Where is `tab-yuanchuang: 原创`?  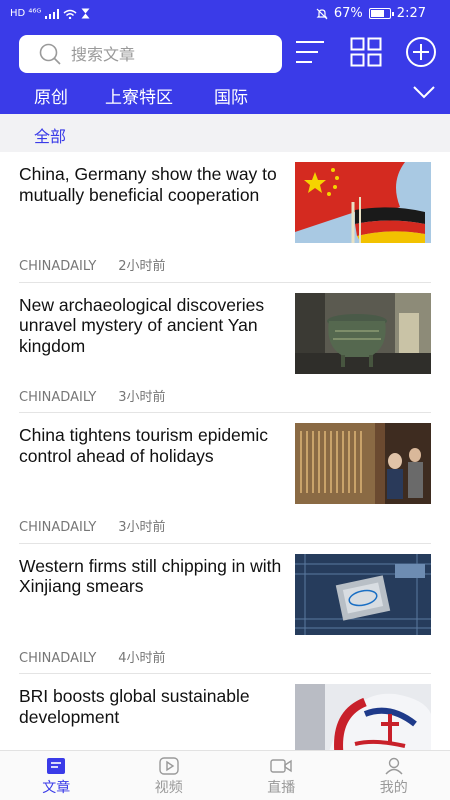
tab-yuanchuang: 原创 is located at coordinates (51, 95).